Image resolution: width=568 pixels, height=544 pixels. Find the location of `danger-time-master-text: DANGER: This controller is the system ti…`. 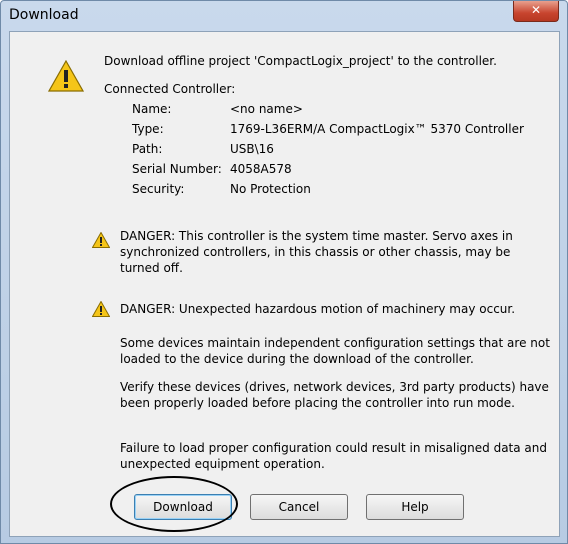

danger-time-master-text: DANGER: This controller is the system ti… is located at coordinates (316, 252).